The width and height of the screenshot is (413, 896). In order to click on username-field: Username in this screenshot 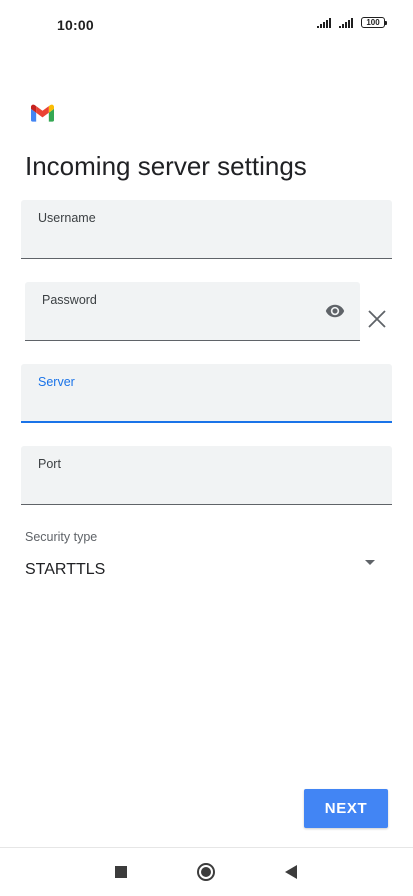, I will do `click(206, 229)`.